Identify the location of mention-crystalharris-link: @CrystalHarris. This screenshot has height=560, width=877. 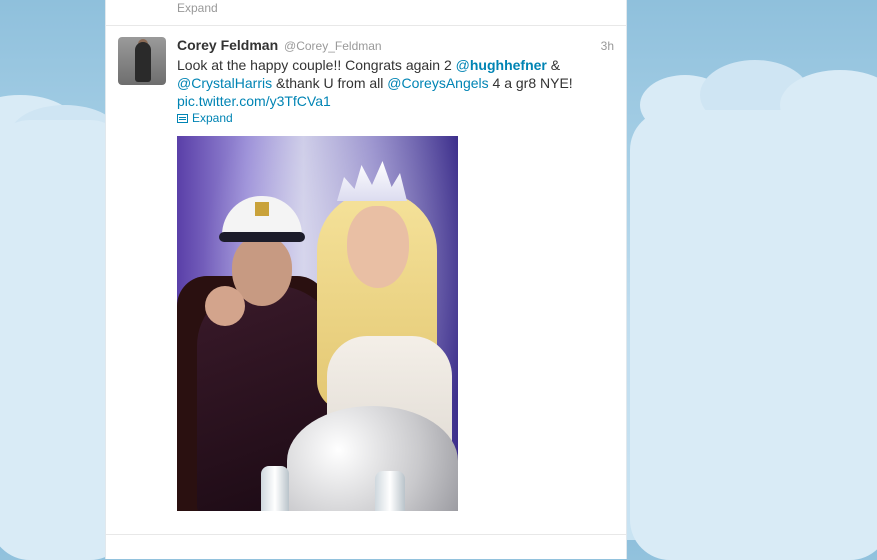
(224, 83).